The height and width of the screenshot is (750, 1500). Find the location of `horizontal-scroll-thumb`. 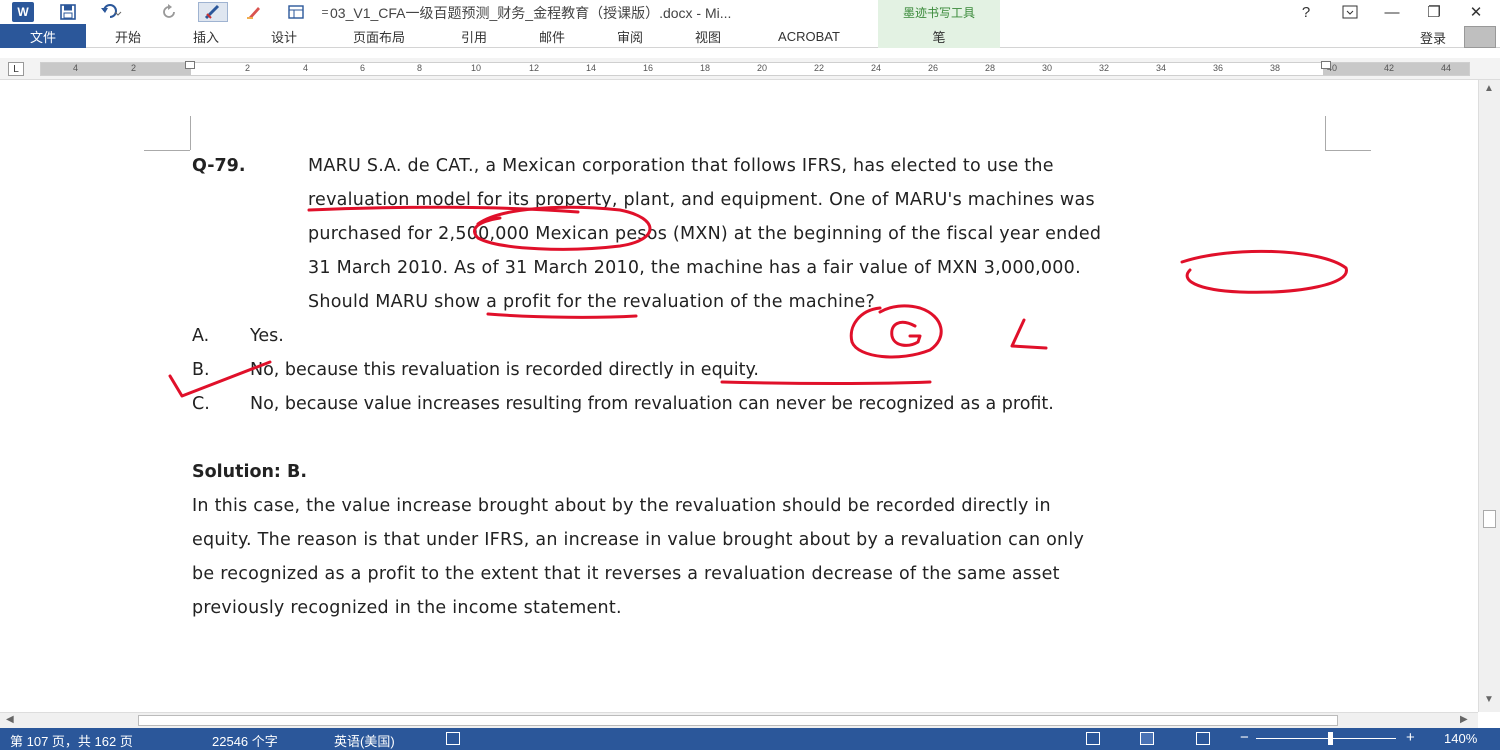

horizontal-scroll-thumb is located at coordinates (738, 720).